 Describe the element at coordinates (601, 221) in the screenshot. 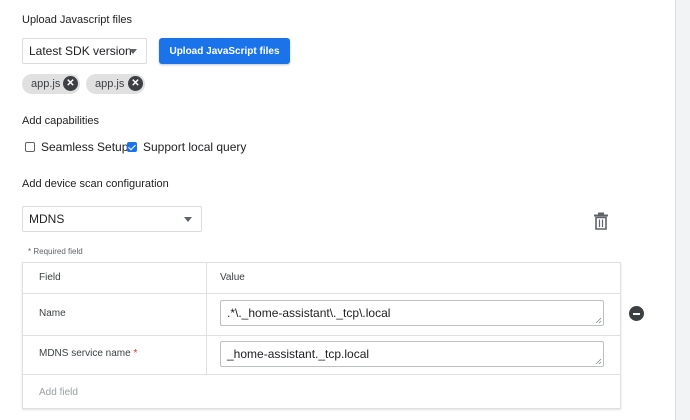

I see `trash-icon` at that location.